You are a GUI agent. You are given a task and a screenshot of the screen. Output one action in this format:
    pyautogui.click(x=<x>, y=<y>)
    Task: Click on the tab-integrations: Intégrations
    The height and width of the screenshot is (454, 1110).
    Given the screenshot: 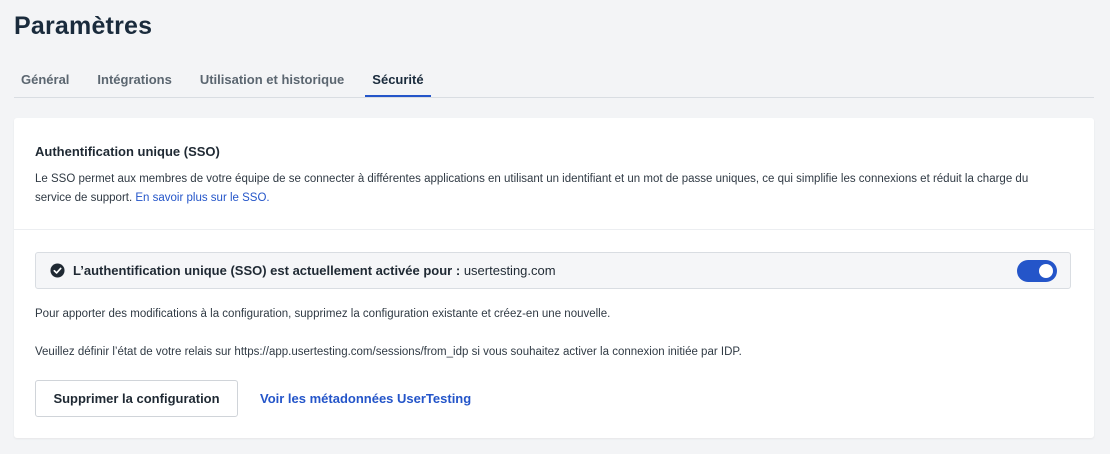 What is the action you would take?
    pyautogui.click(x=134, y=80)
    